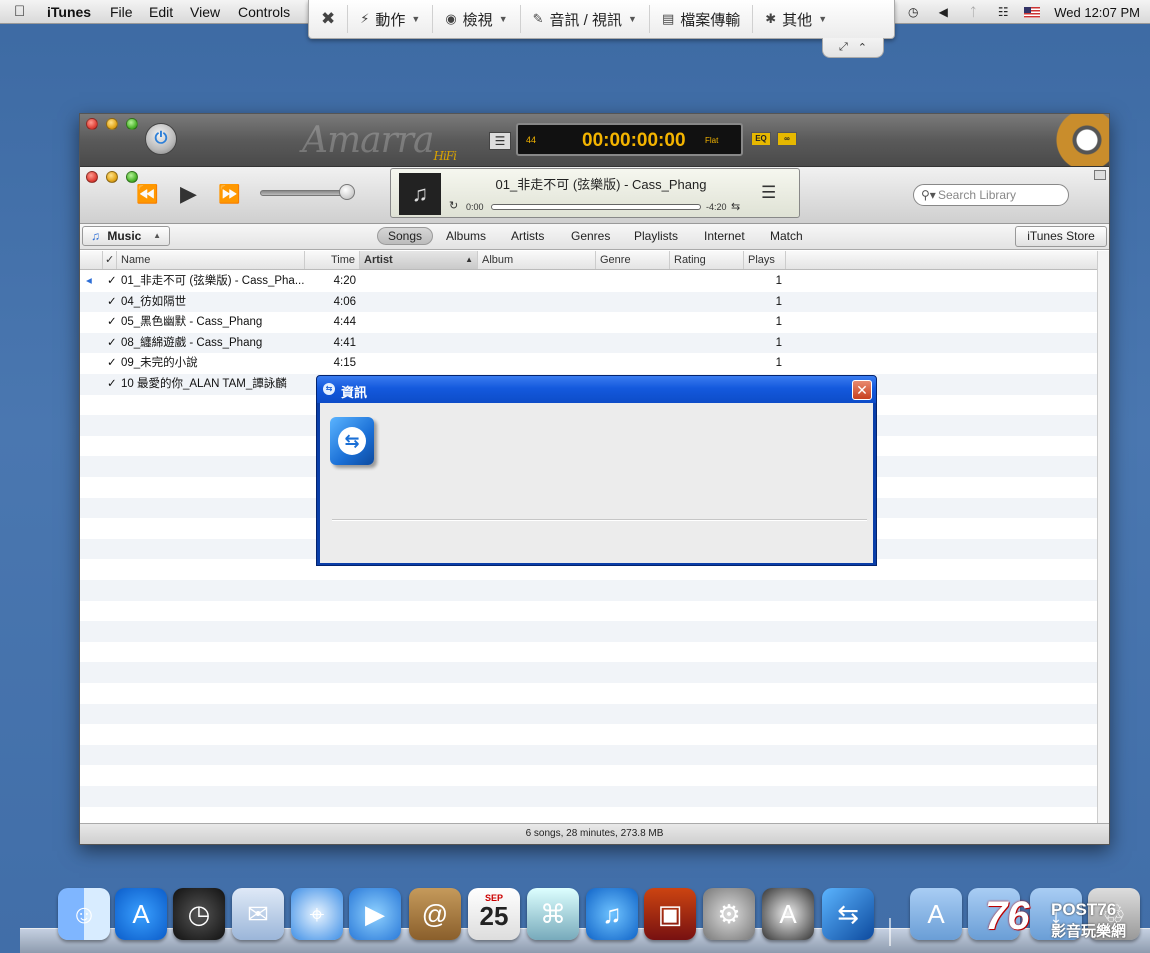 The height and width of the screenshot is (953, 1150). What do you see at coordinates (1032, 12) in the screenshot?
I see `input-source-flag-icon` at bounding box center [1032, 12].